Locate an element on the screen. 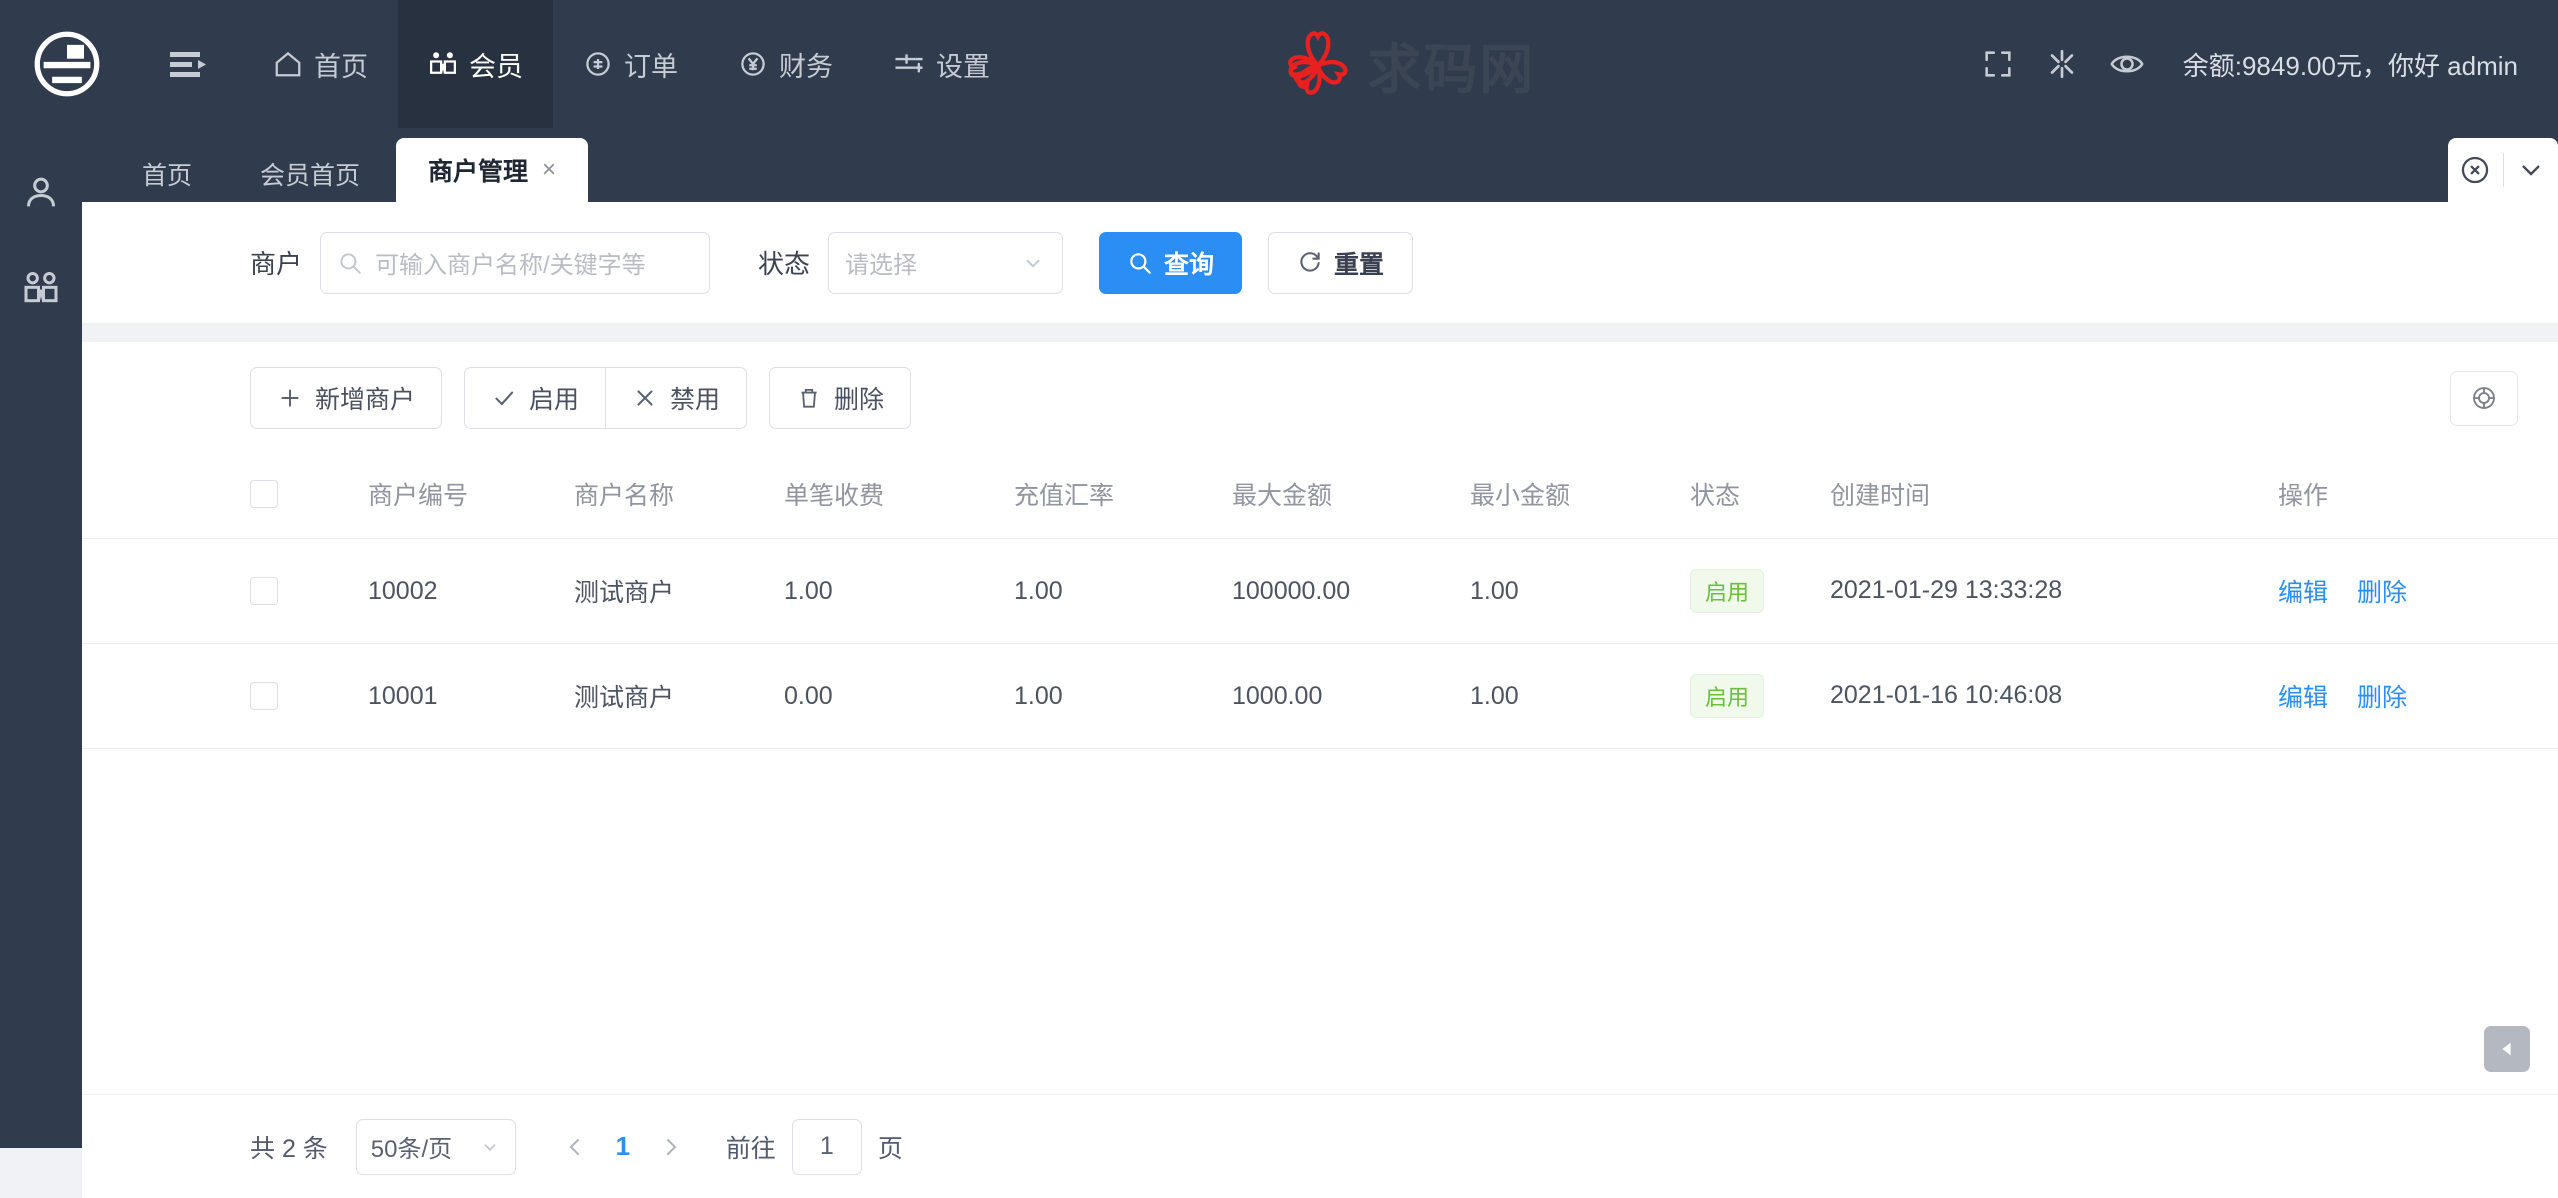 The image size is (2558, 1198). add-merchant-button: 新增商户 is located at coordinates (346, 398).